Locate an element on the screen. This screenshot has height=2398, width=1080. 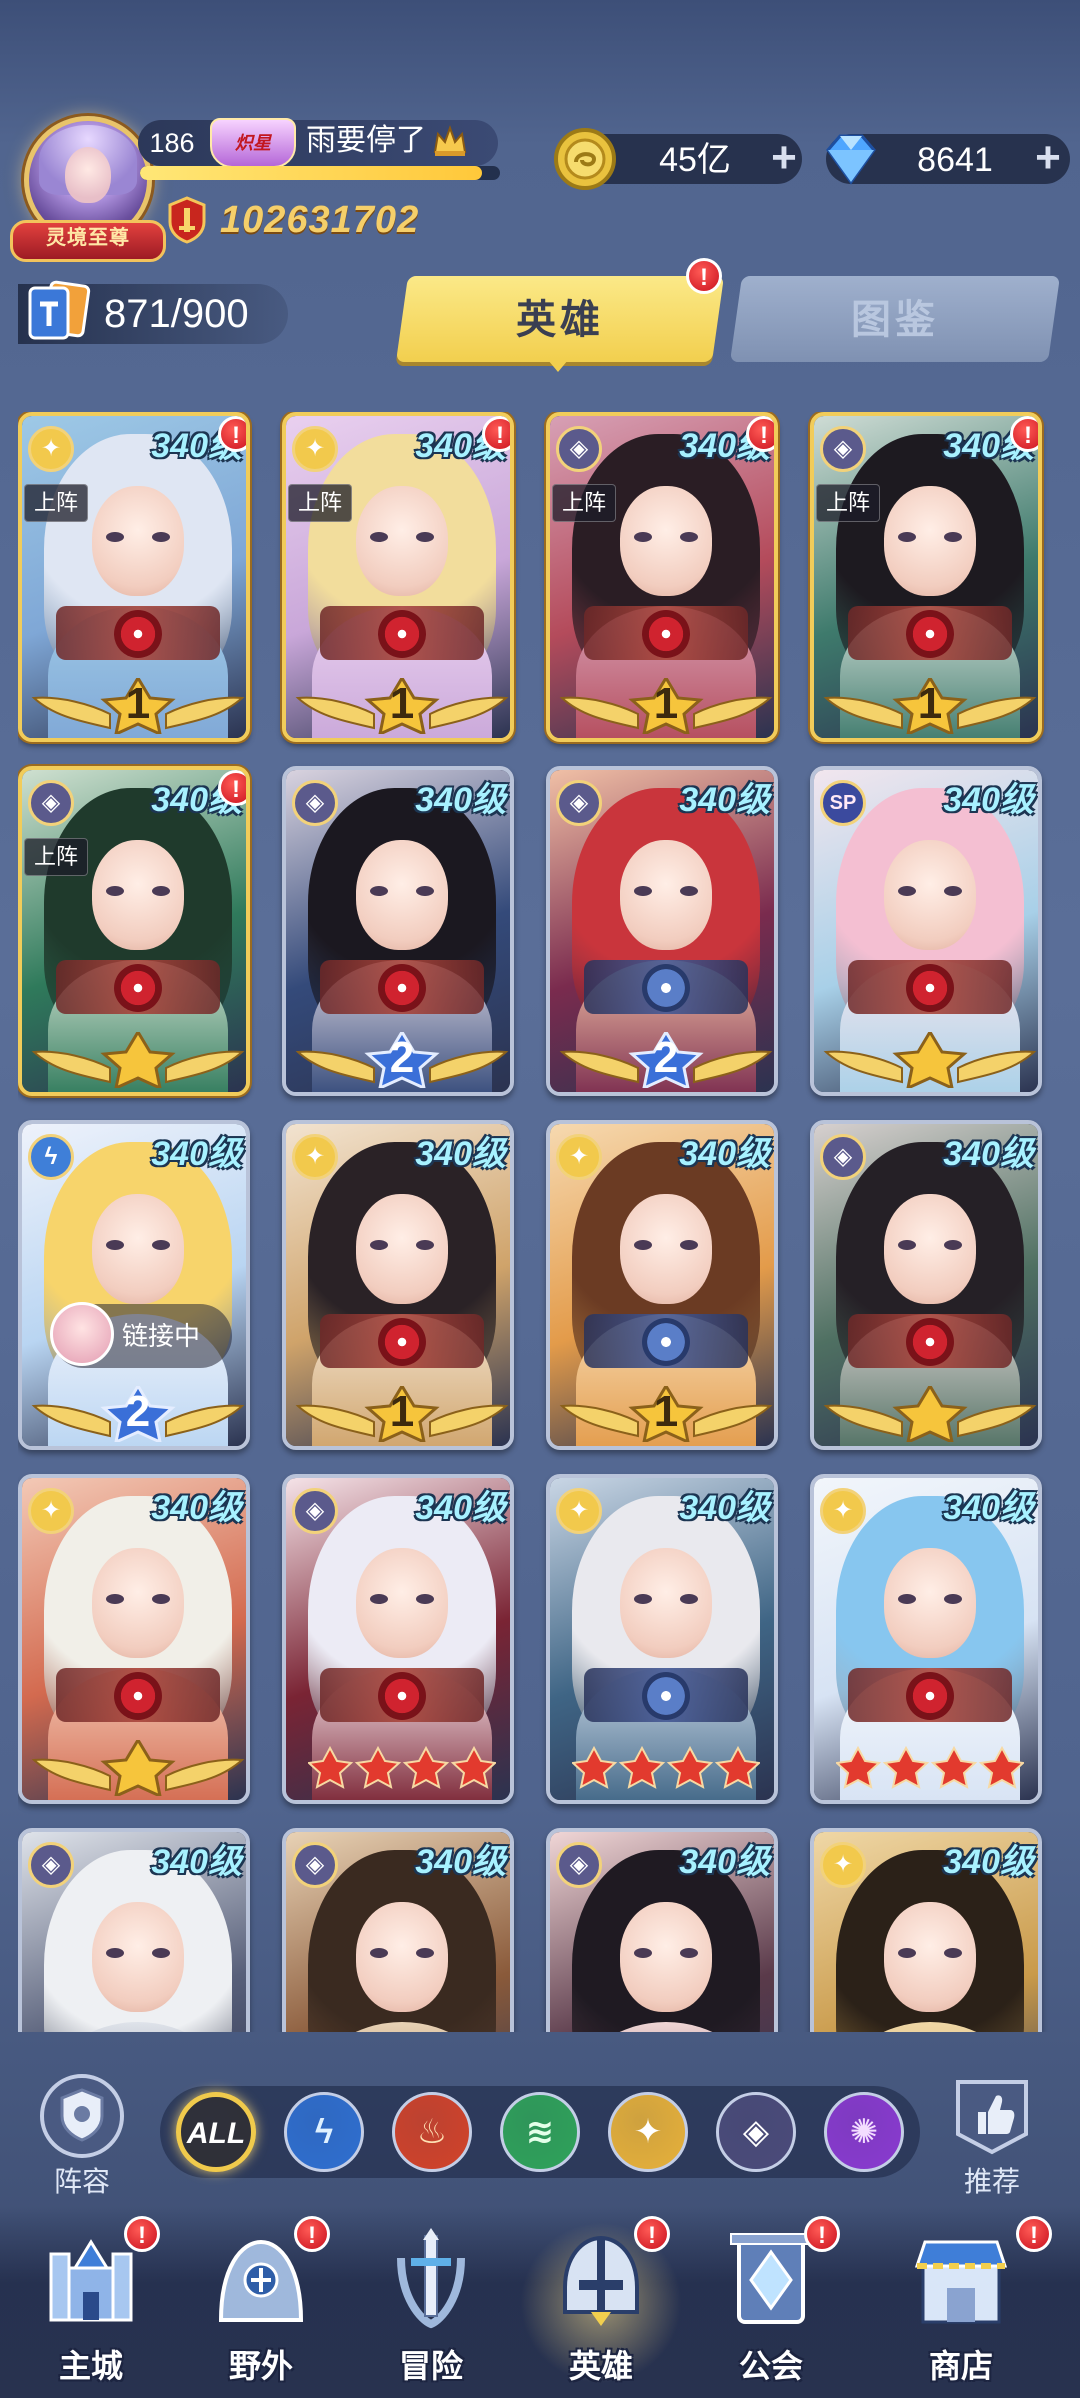
tab-heroes-alert: ! is located at coordinates (704, 276).